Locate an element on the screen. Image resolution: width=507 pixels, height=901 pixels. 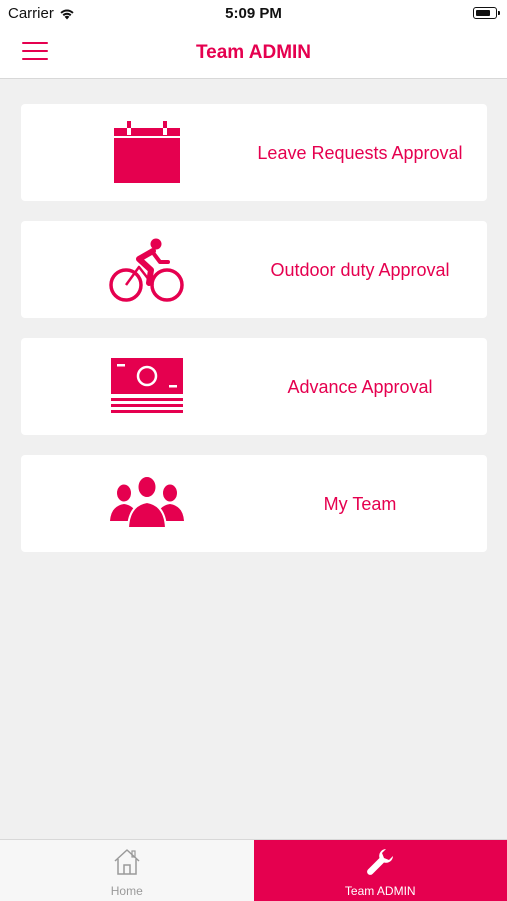
page-title: Team ADMIN is located at coordinates (253, 53).